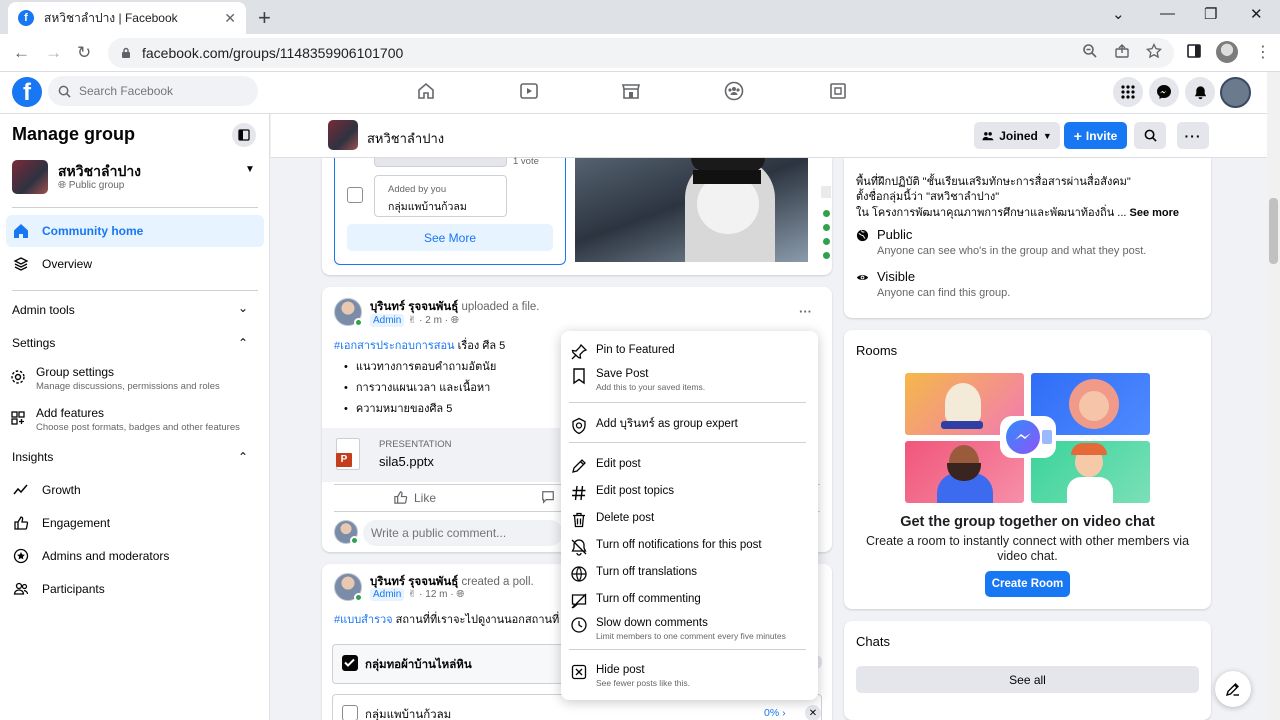  I want to click on menu-grid-button, so click(1128, 92).